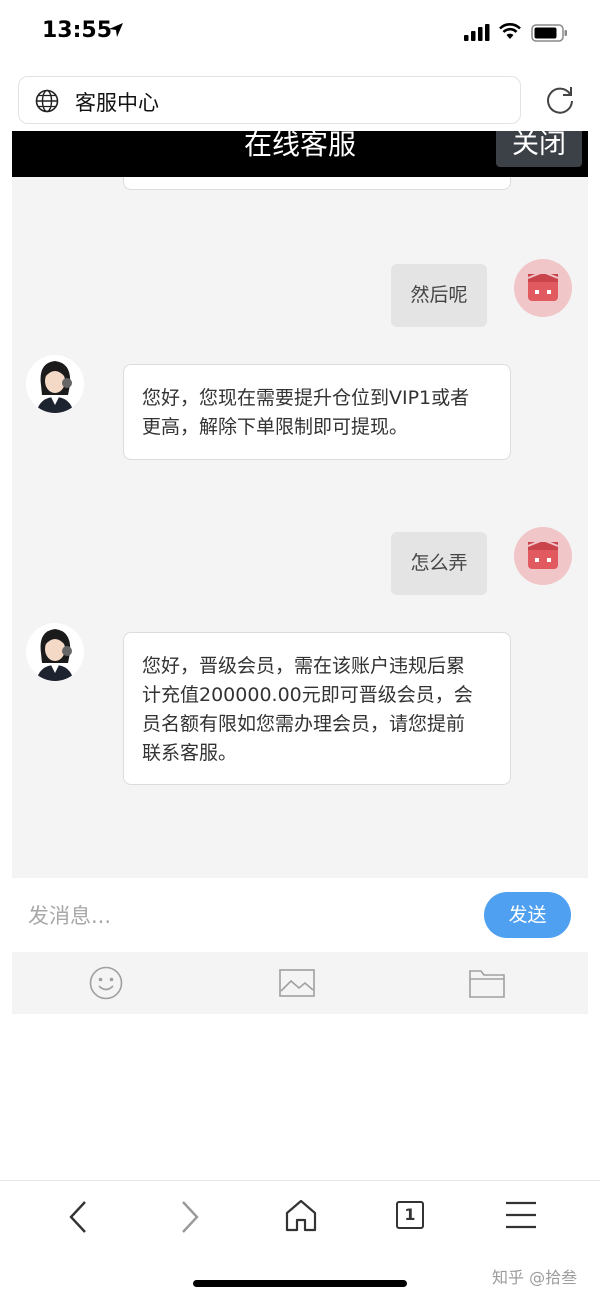  What do you see at coordinates (304, 666) in the screenshot?
I see `agent-message-line: 您好，晋级会员，需在该账户违规后累` at bounding box center [304, 666].